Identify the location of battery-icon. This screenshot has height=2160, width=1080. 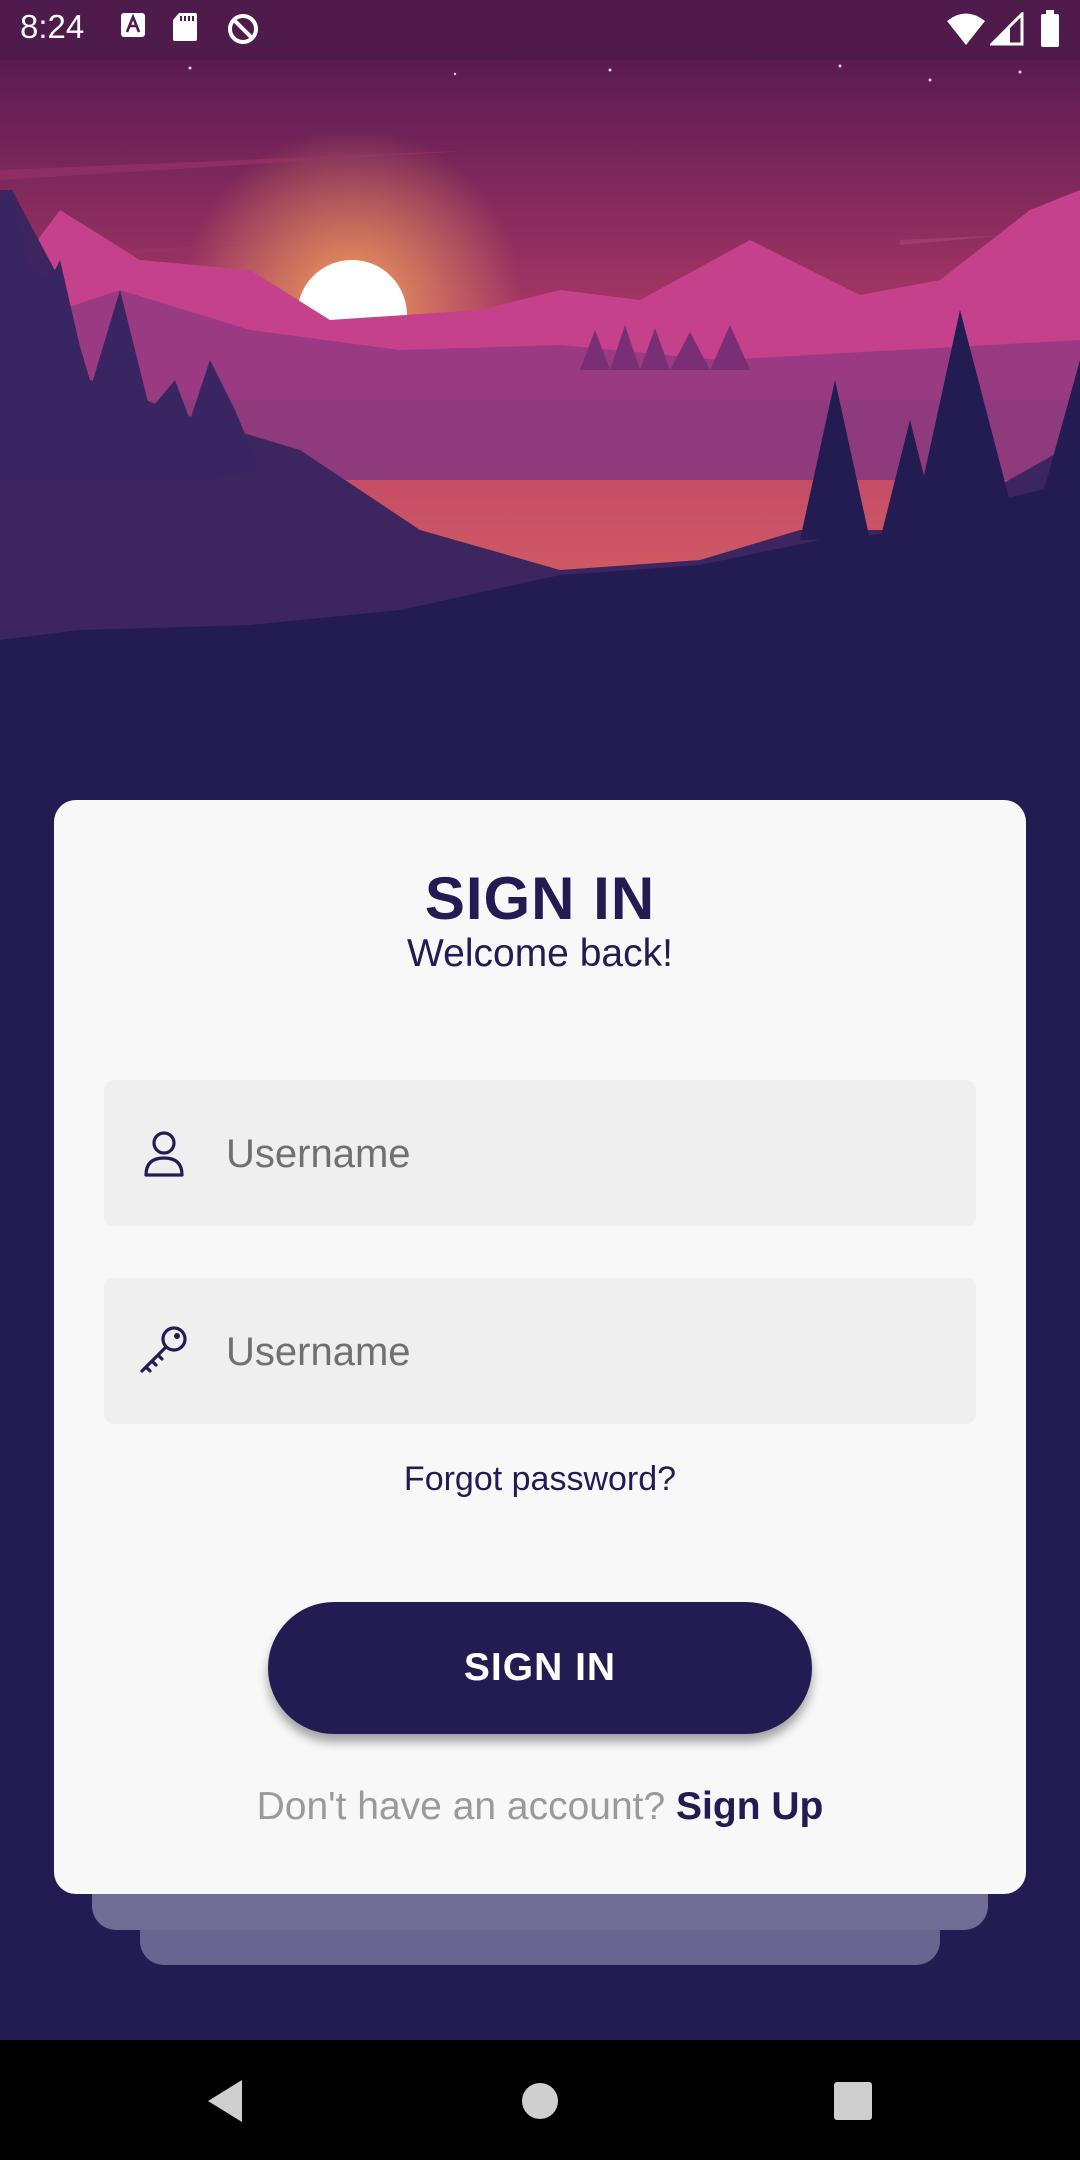
(1050, 28).